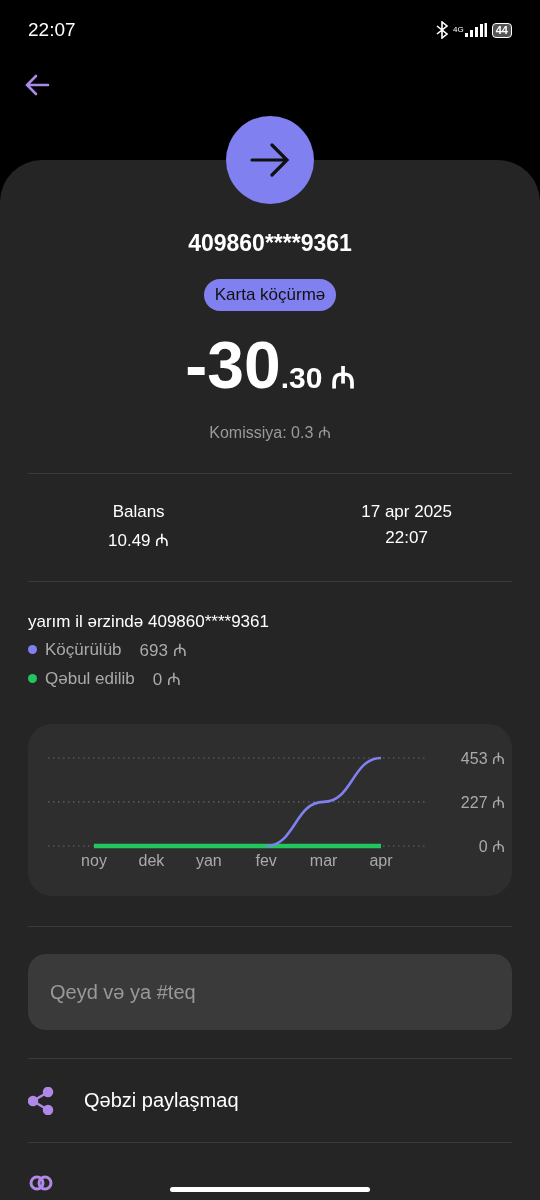 The image size is (540, 1200). I want to click on axis-label: 453 ₼, so click(482, 758).